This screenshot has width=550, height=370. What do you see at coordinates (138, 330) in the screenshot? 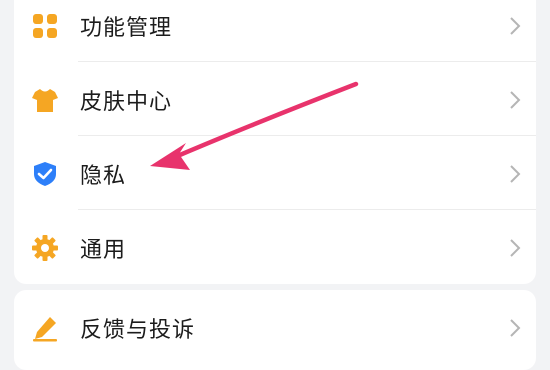
I see `settings-item-label: 反馈与投诉` at bounding box center [138, 330].